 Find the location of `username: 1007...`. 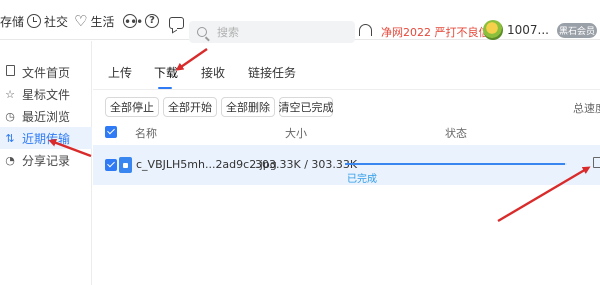

username: 1007... is located at coordinates (528, 30).